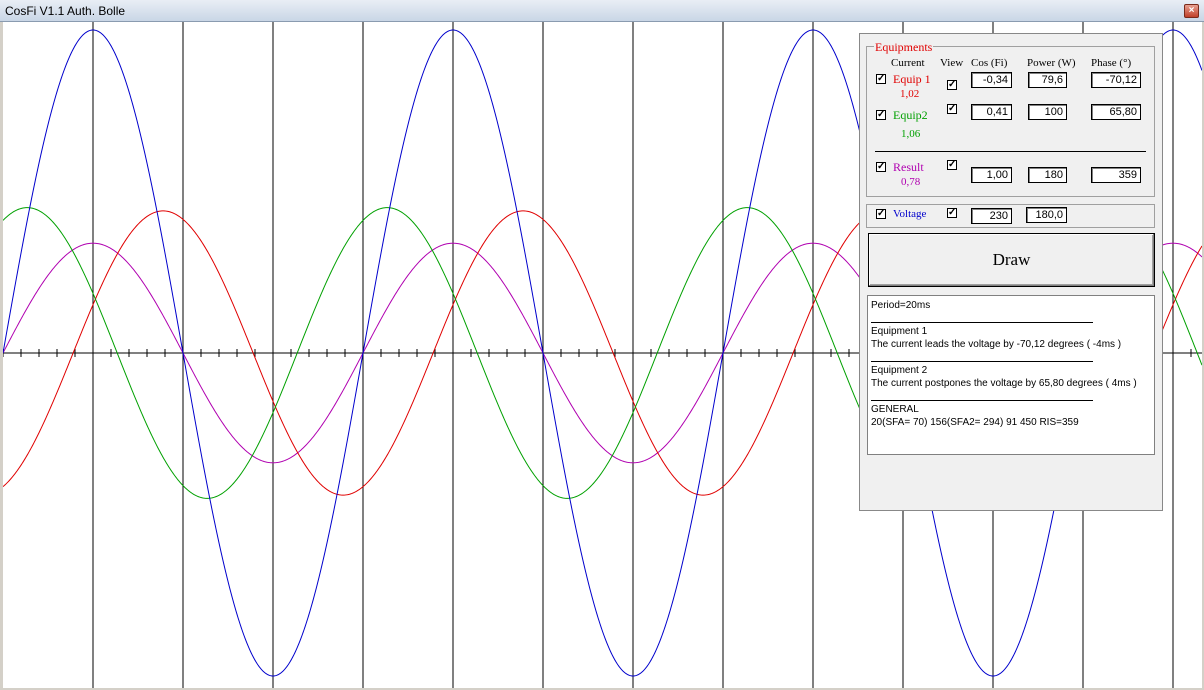 The height and width of the screenshot is (690, 1204). Describe the element at coordinates (1047, 112) in the screenshot. I see `equip2-power-field: 100` at that location.